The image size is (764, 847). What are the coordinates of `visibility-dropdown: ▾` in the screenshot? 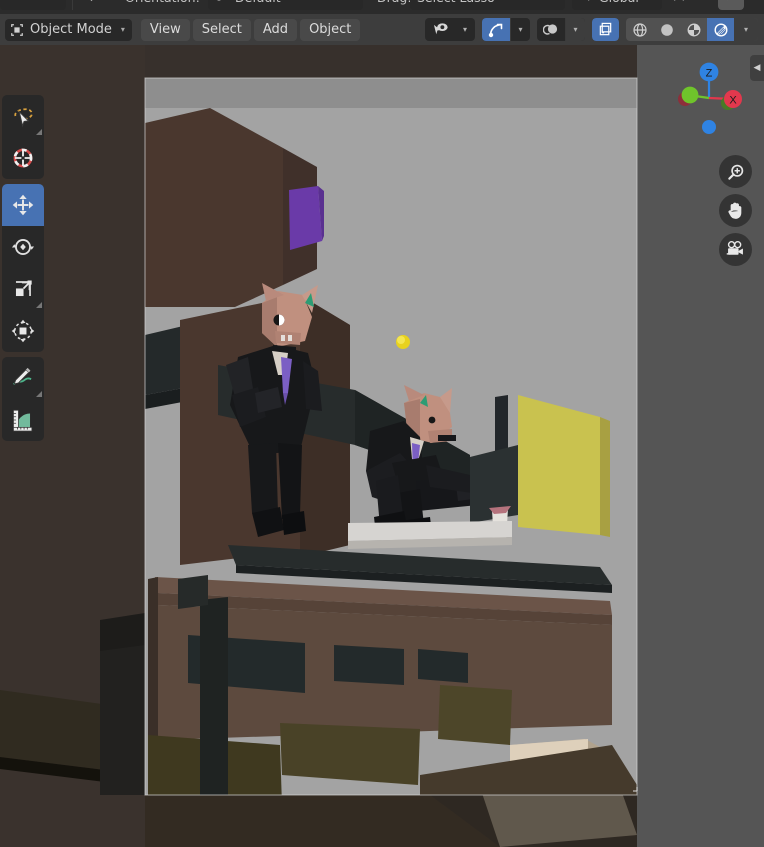 It's located at (465, 29).